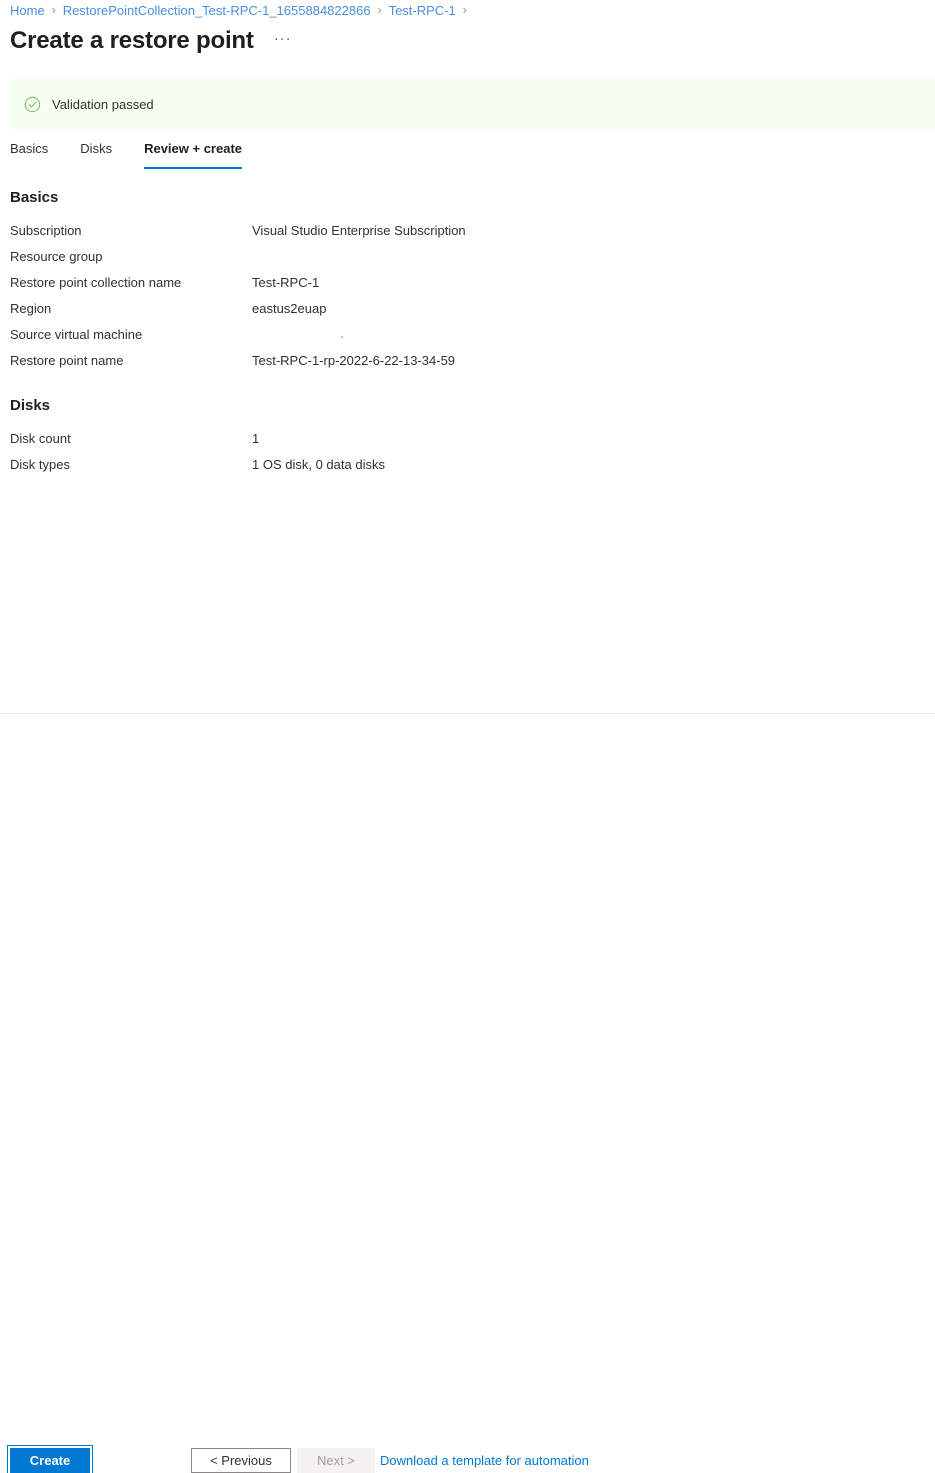 Image resolution: width=935 pixels, height=1473 pixels. I want to click on more-actions-icon: ···, so click(283, 41).